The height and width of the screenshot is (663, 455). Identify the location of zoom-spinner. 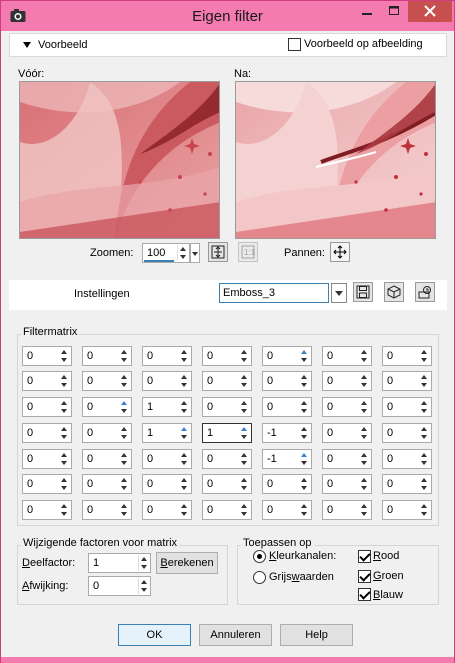
(182, 253).